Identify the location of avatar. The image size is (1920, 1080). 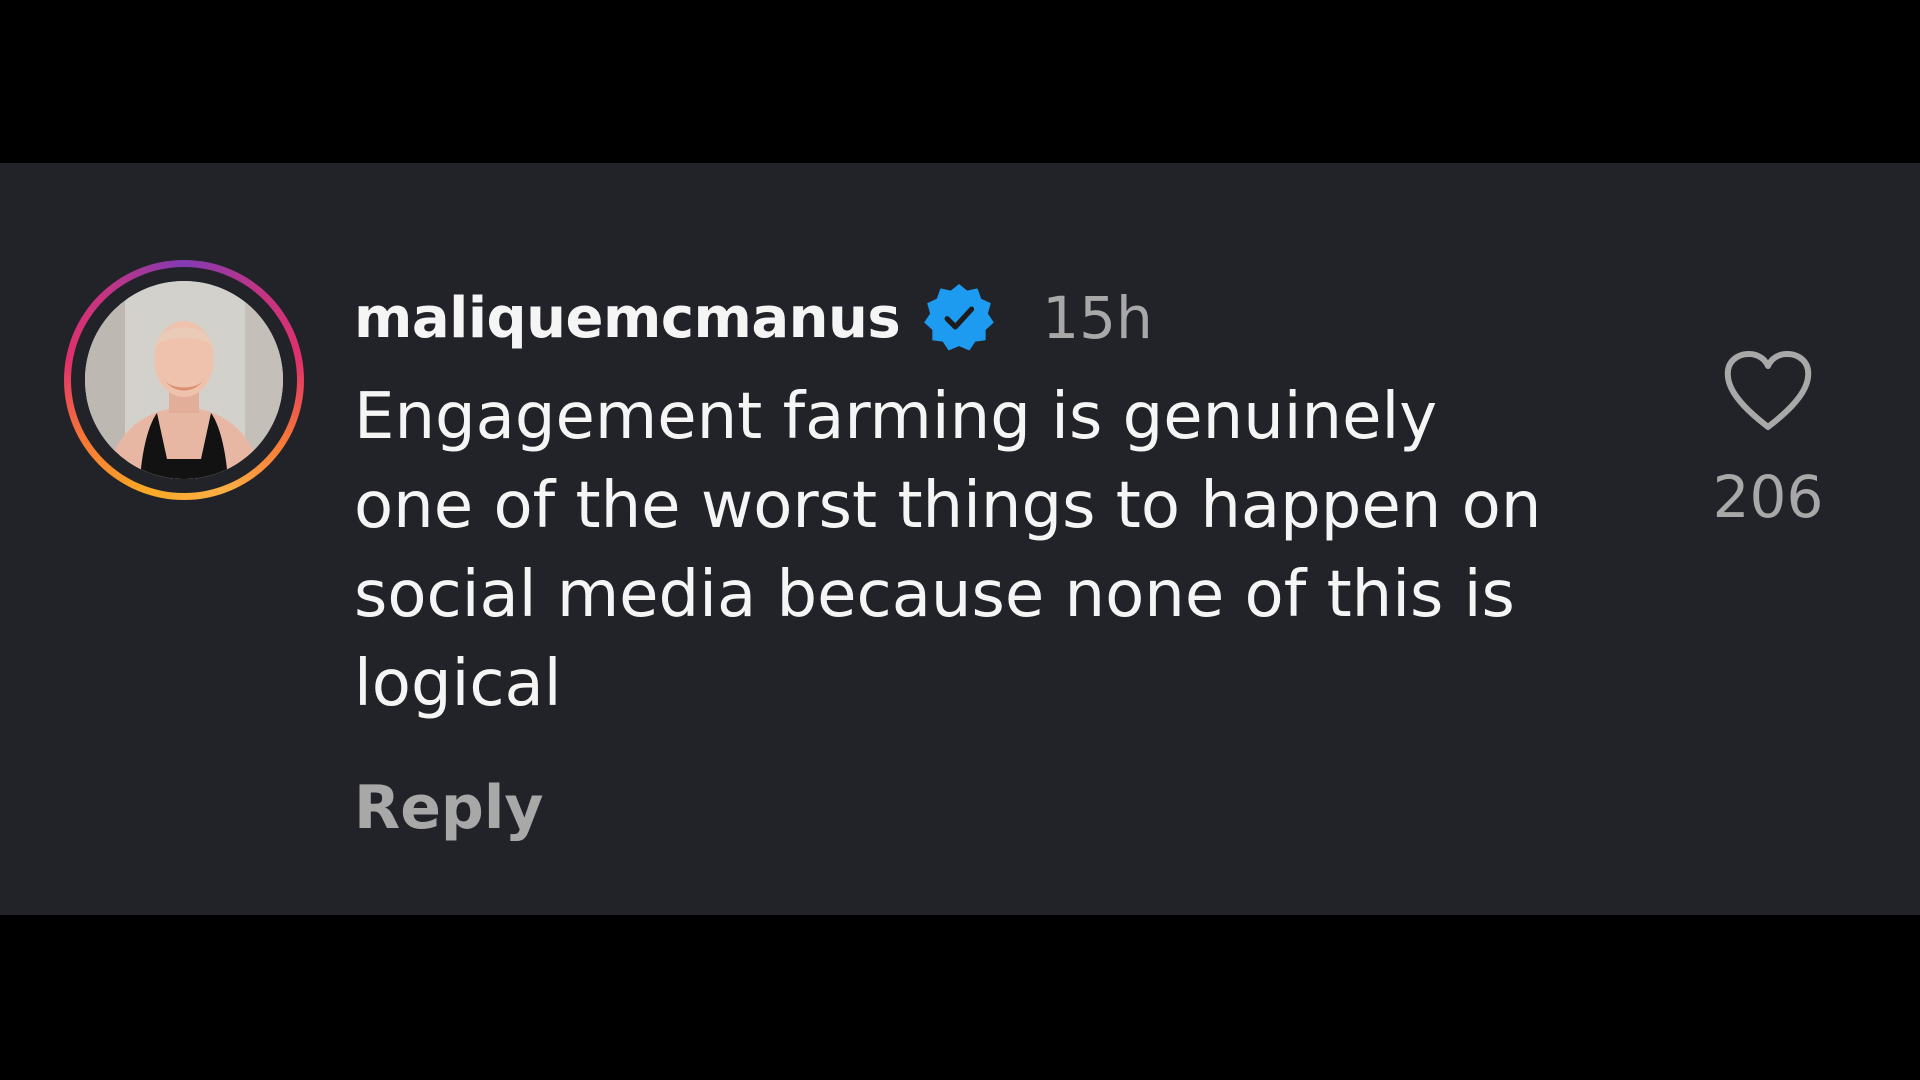
(184, 380).